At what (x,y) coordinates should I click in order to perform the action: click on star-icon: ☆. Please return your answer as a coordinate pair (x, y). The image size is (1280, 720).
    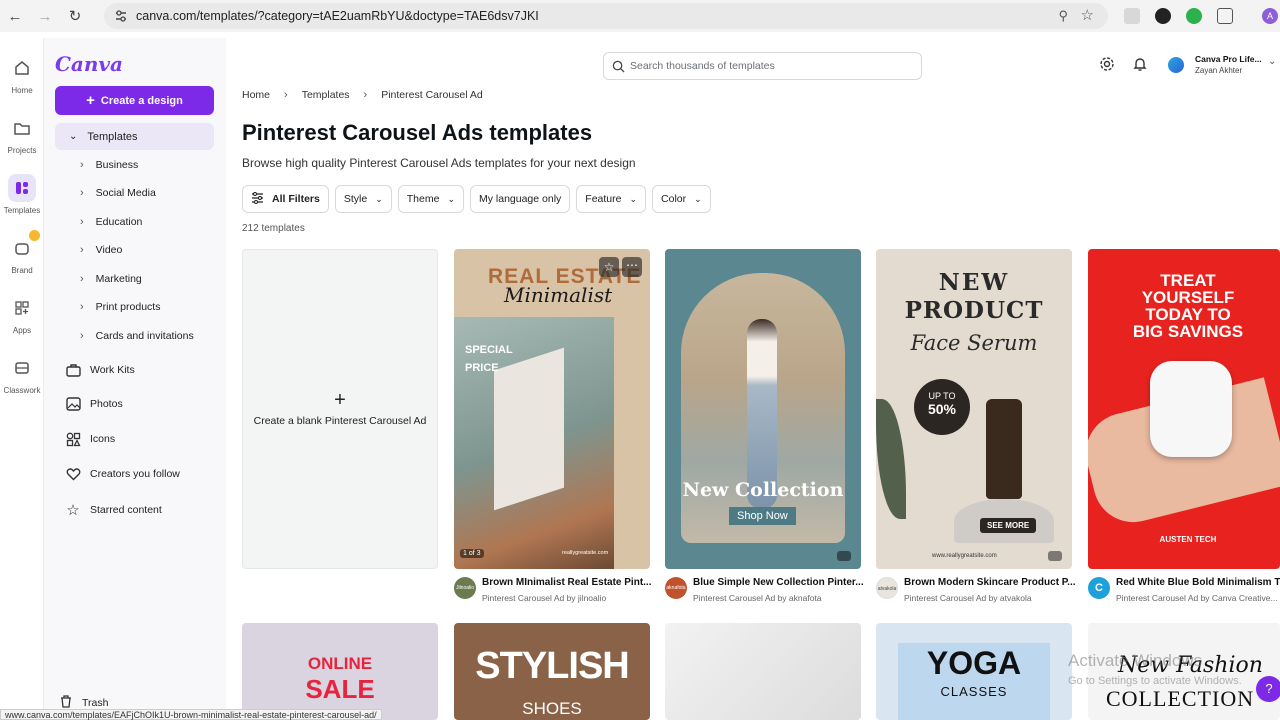
    Looking at the image, I should click on (609, 267).